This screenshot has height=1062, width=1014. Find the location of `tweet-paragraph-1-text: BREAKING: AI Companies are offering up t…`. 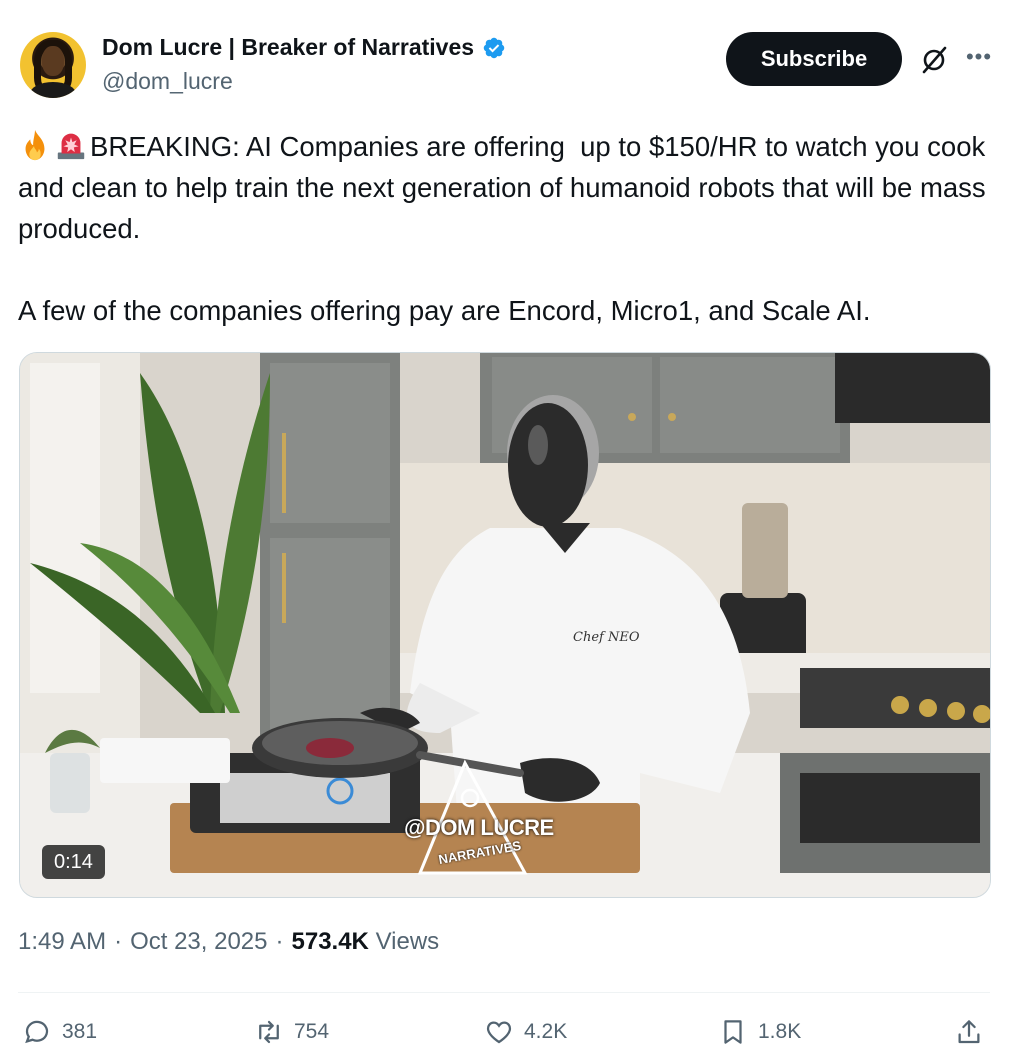

tweet-paragraph-1-text: BREAKING: AI Companies are offering up t… is located at coordinates (506, 187).